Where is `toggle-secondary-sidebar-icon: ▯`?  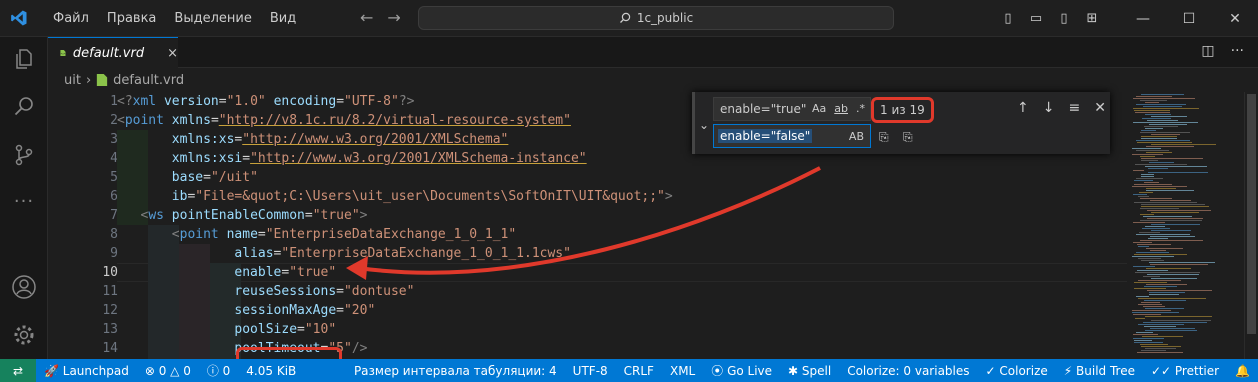 toggle-secondary-sidebar-icon: ▯ is located at coordinates (1064, 18).